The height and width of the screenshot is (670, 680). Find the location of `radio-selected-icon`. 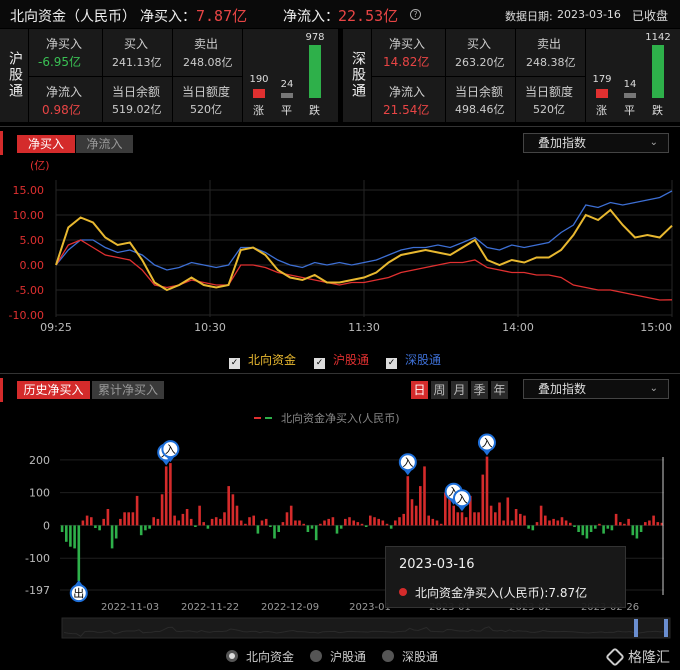

radio-selected-icon is located at coordinates (232, 656).